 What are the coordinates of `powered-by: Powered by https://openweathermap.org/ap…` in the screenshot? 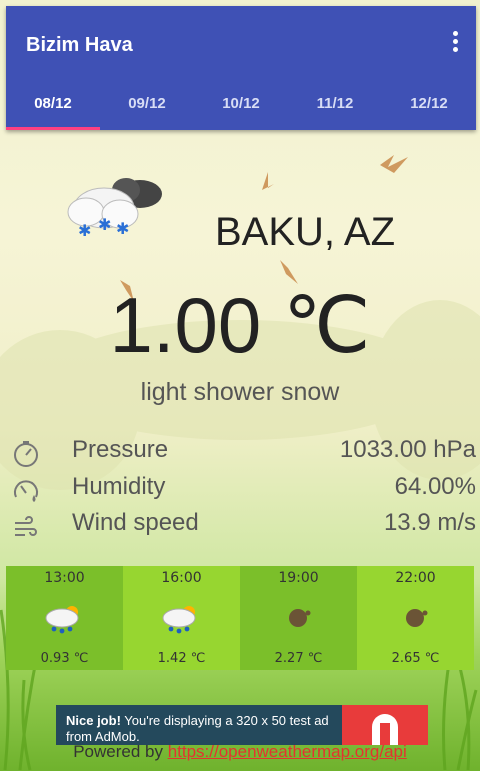 It's located at (240, 752).